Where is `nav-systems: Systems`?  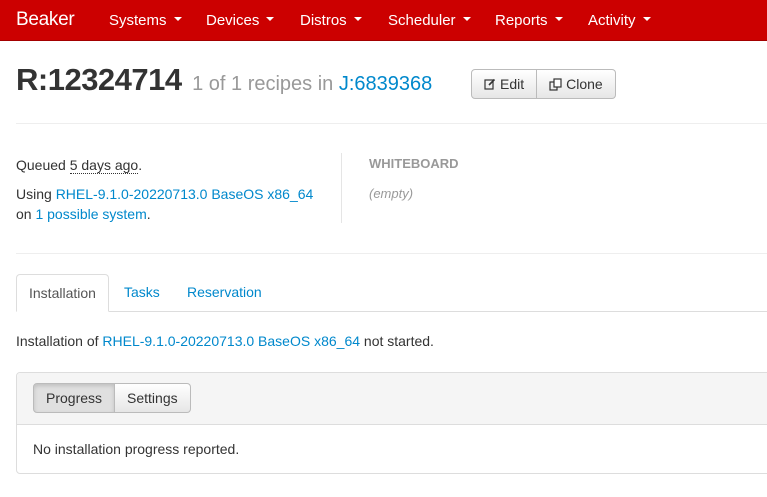
nav-systems: Systems is located at coordinates (145, 20).